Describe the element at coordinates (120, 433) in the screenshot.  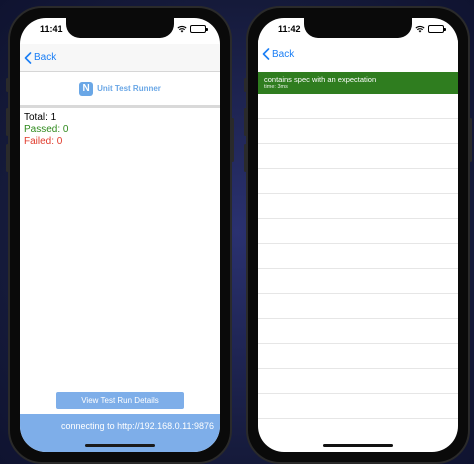
I see `connection-footer: connecting to http://192.168.0.11:9876` at that location.